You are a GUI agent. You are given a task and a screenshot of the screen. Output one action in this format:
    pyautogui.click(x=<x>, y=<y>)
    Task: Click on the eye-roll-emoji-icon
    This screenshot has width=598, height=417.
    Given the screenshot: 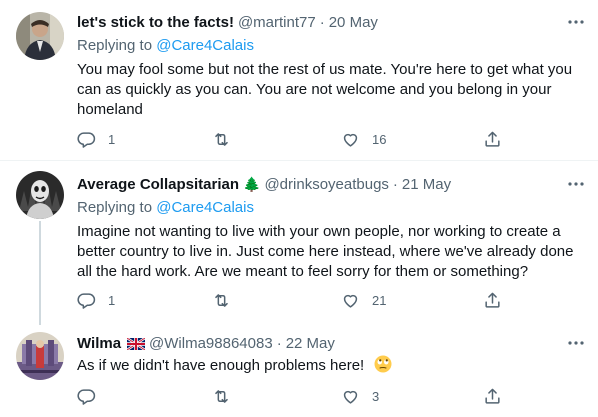 What is the action you would take?
    pyautogui.click(x=383, y=364)
    